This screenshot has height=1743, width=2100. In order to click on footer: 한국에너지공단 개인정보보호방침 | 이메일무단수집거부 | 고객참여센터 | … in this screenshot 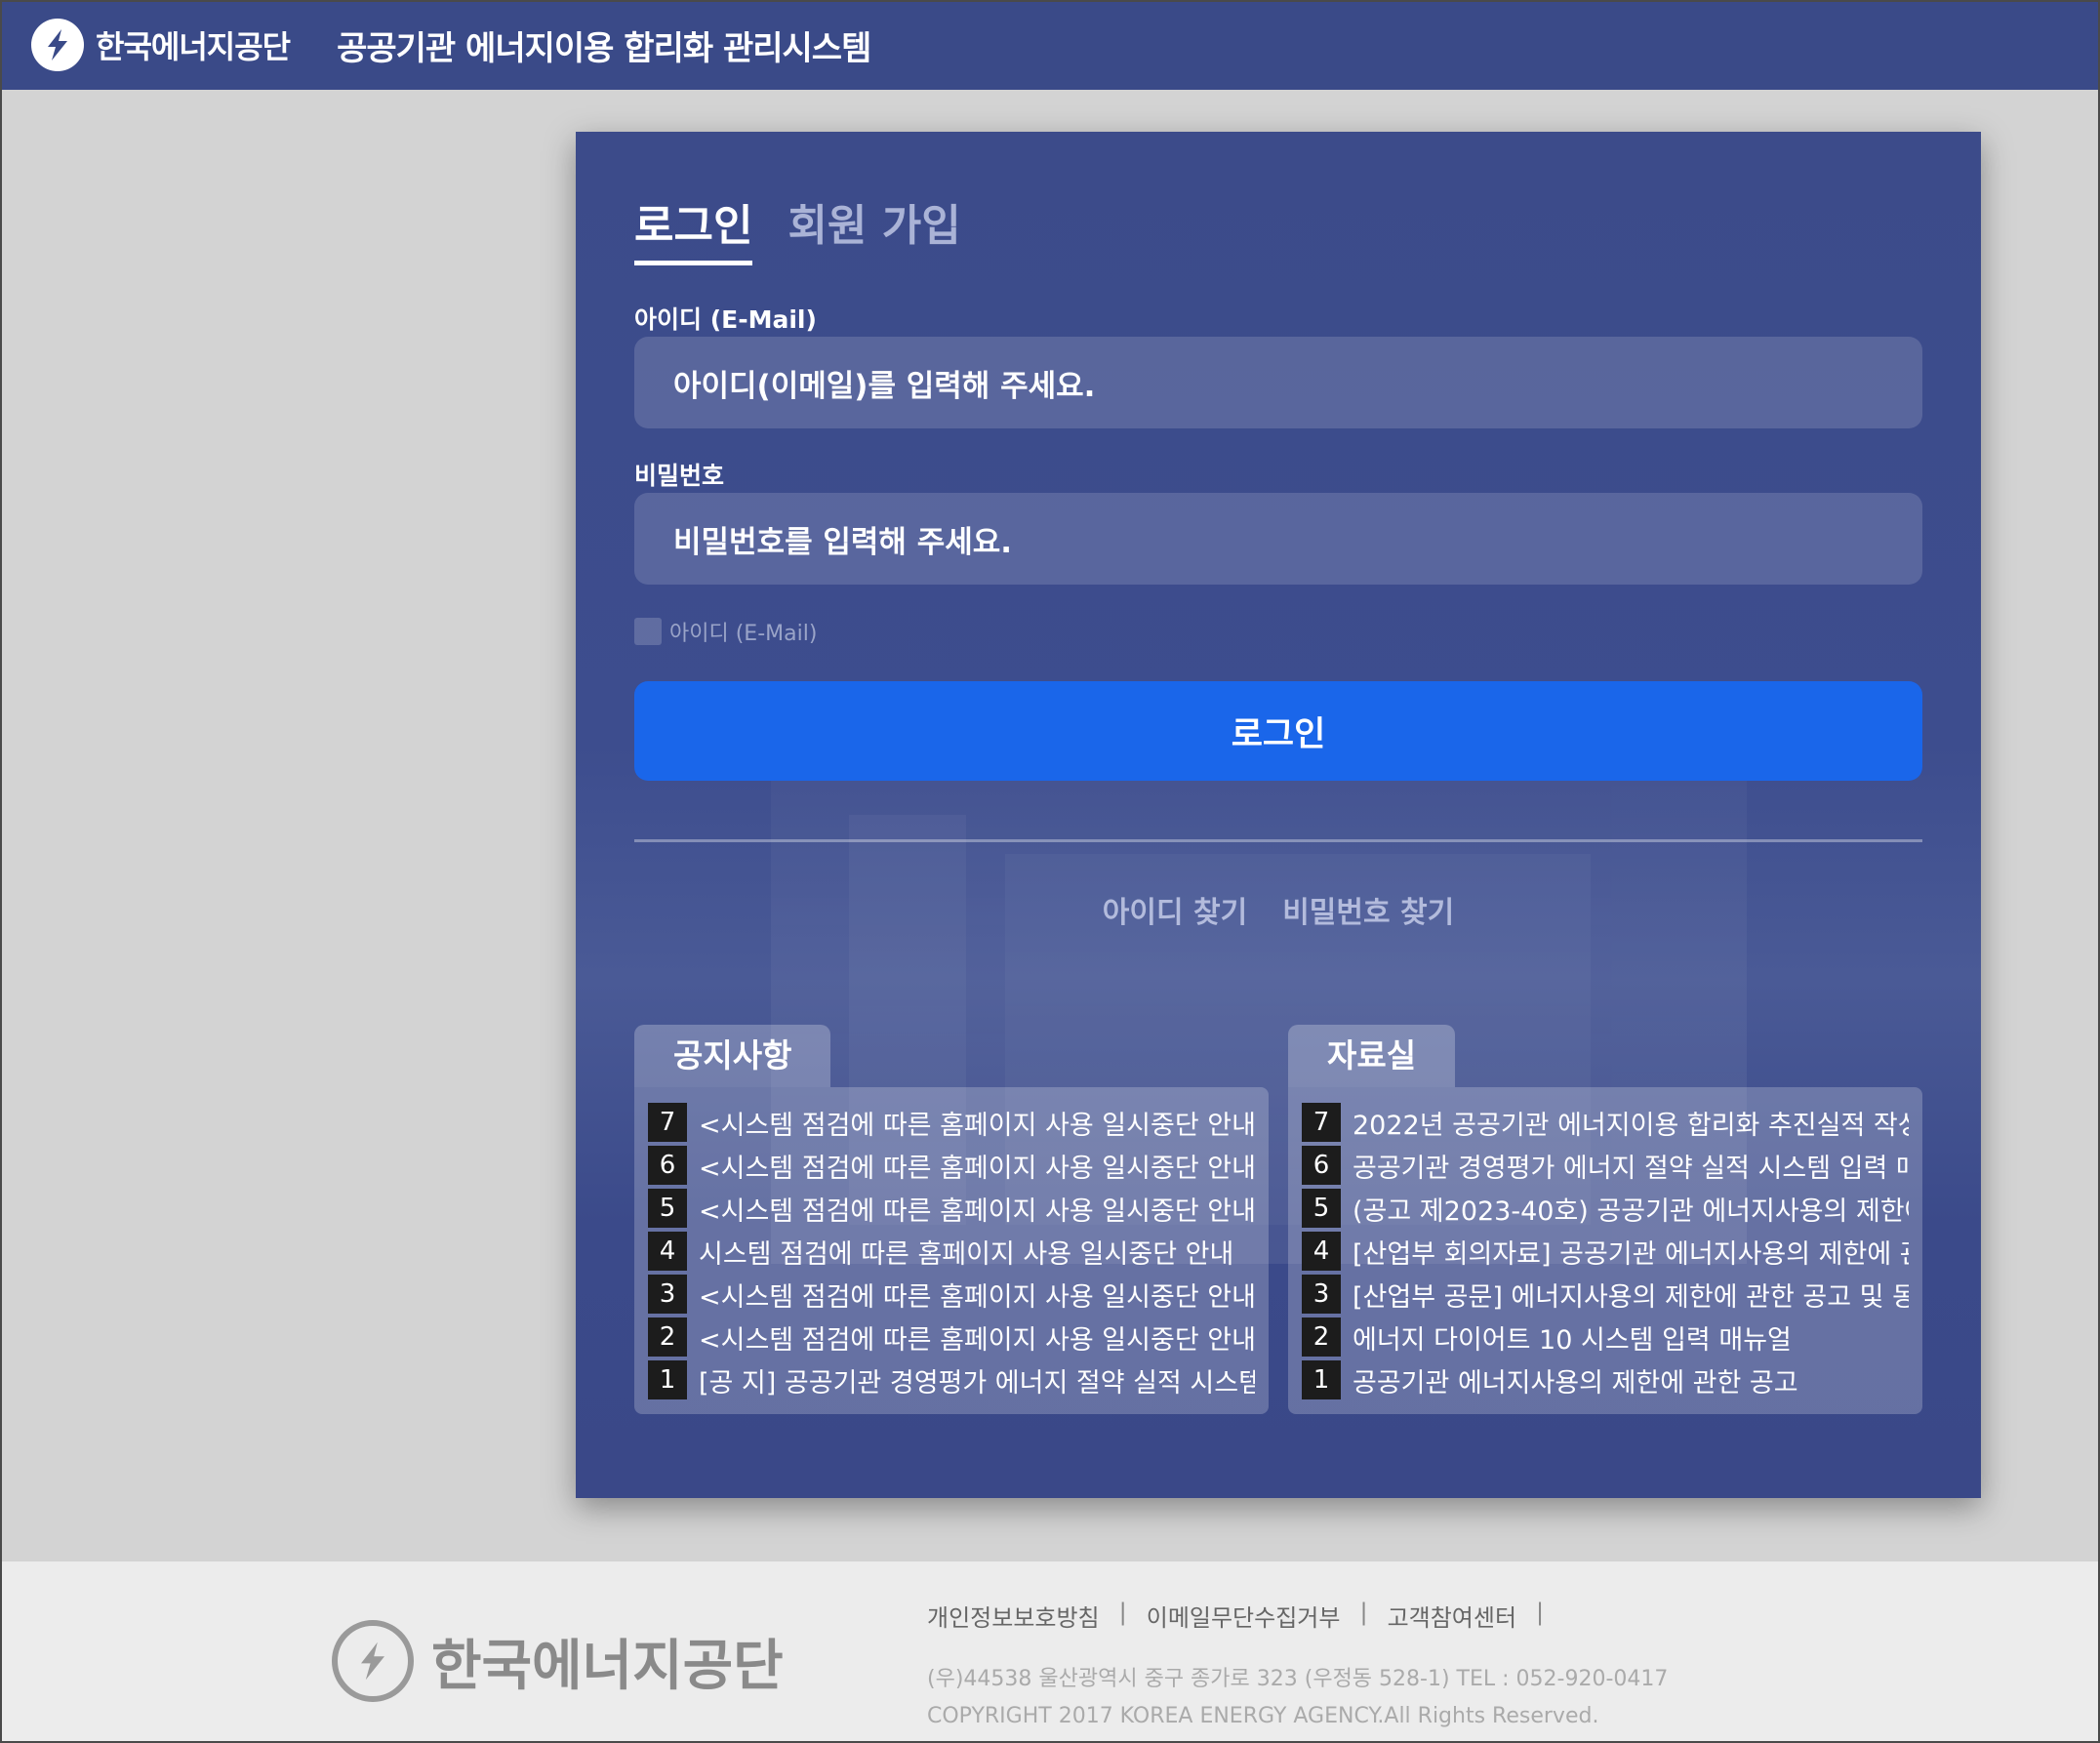, I will do `click(1050, 1652)`.